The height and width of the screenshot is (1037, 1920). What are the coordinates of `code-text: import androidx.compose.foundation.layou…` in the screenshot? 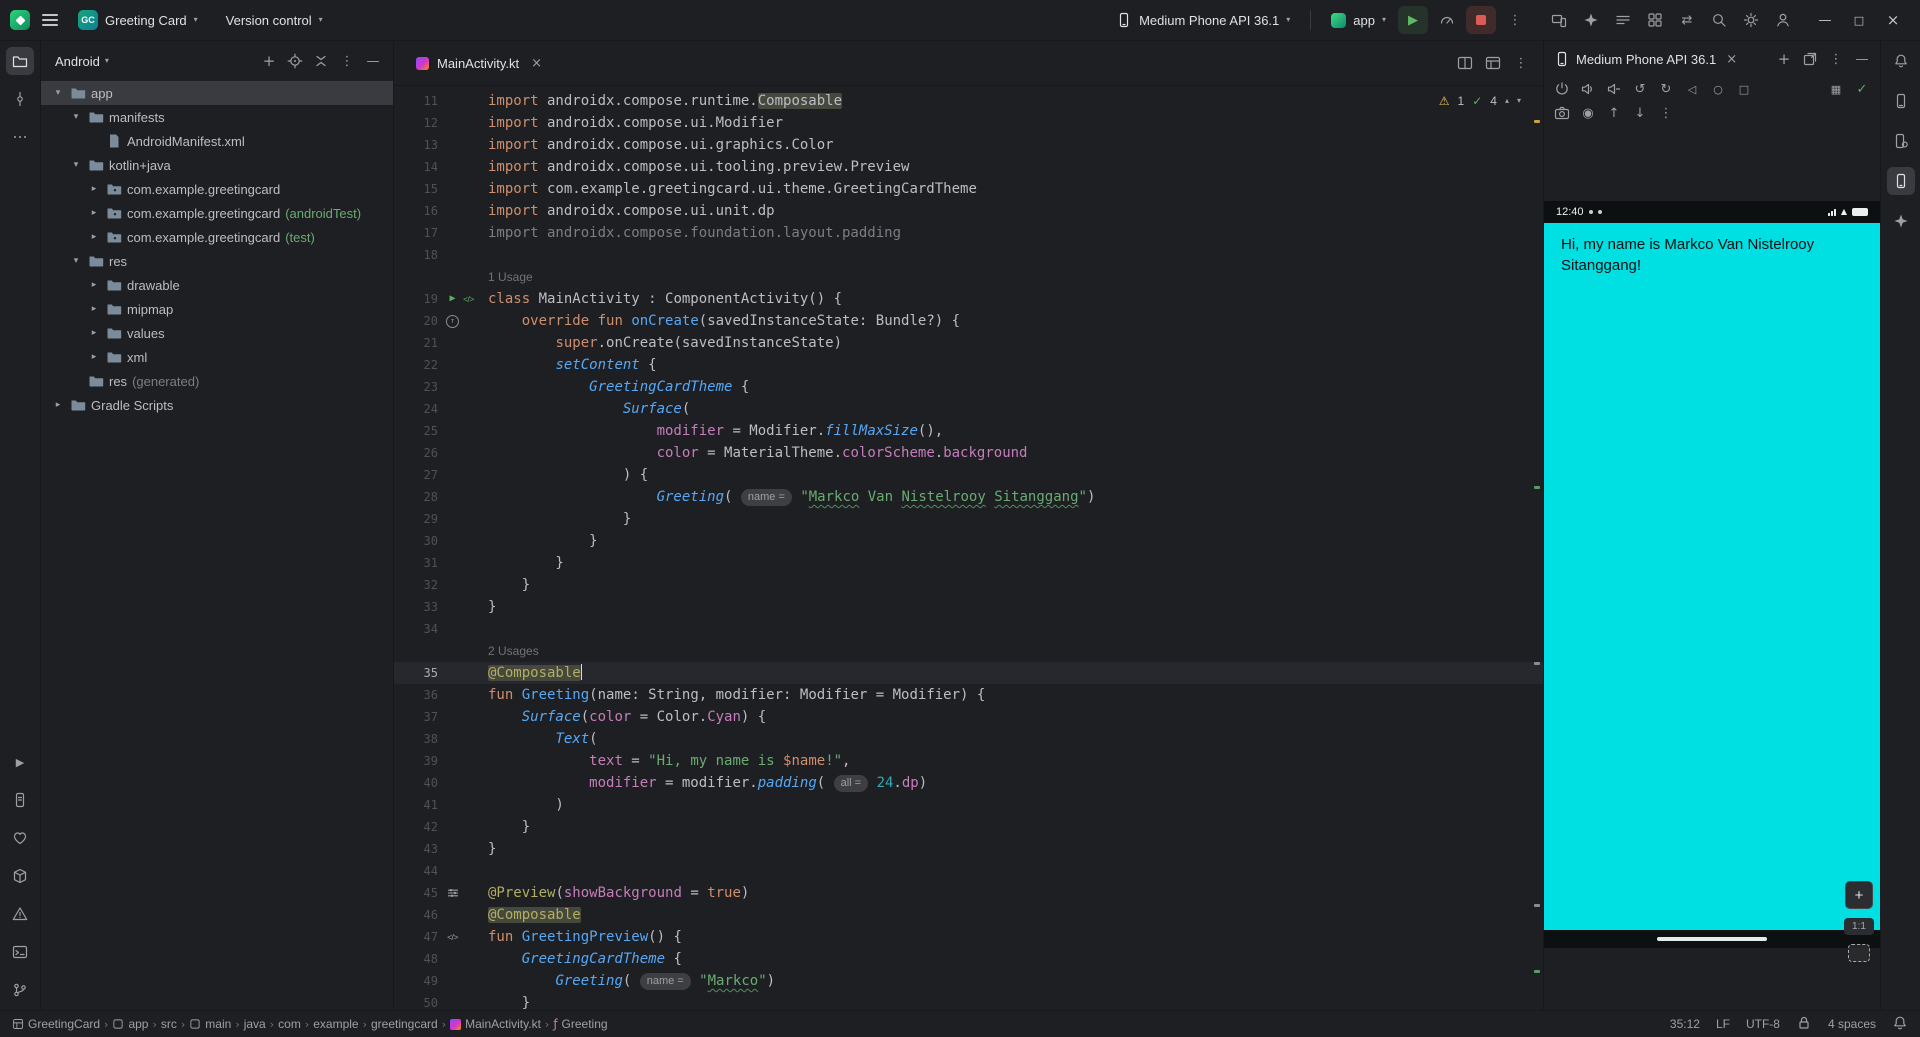 It's located at (1015, 233).